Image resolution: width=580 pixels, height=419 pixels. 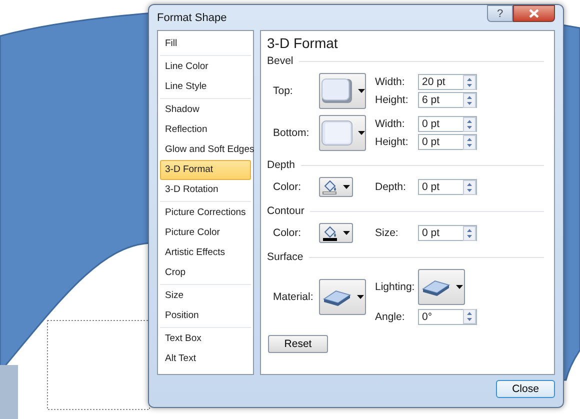 I want to click on window-title: Format Shape, so click(x=192, y=18).